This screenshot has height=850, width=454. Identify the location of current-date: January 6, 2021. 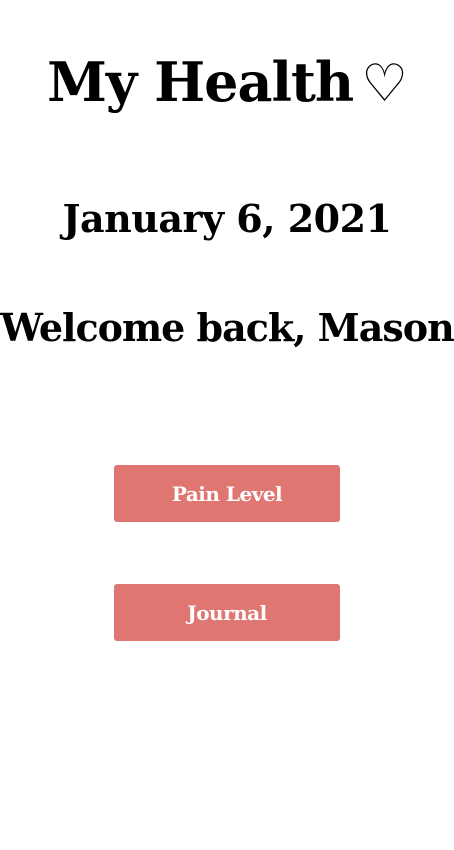
(227, 218).